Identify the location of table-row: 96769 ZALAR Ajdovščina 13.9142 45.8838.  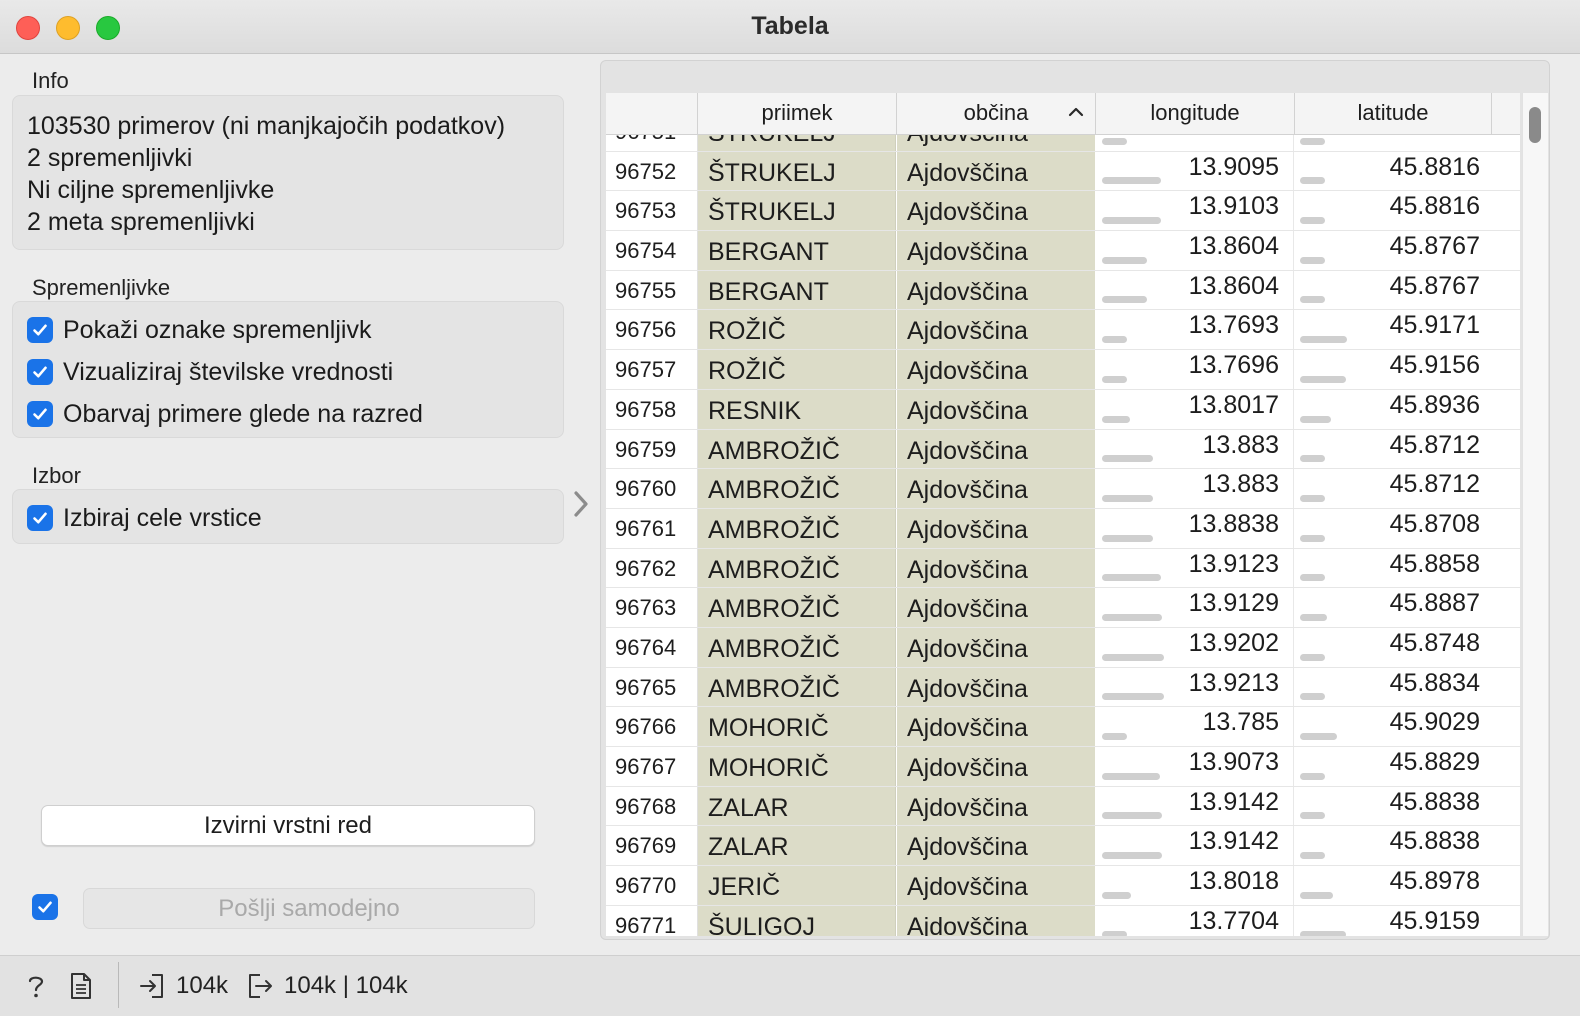
(1063, 846).